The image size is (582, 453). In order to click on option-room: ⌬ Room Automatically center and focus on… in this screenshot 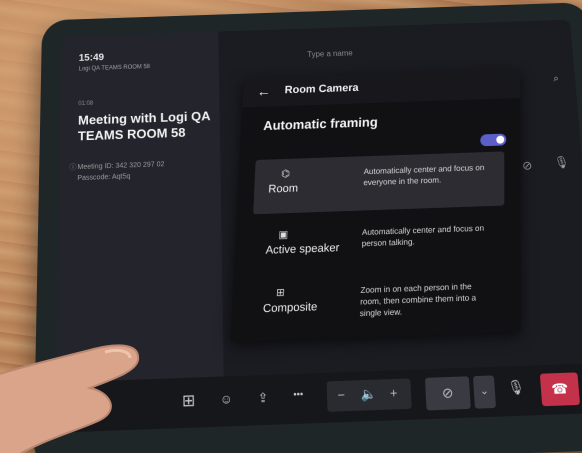, I will do `click(379, 183)`.